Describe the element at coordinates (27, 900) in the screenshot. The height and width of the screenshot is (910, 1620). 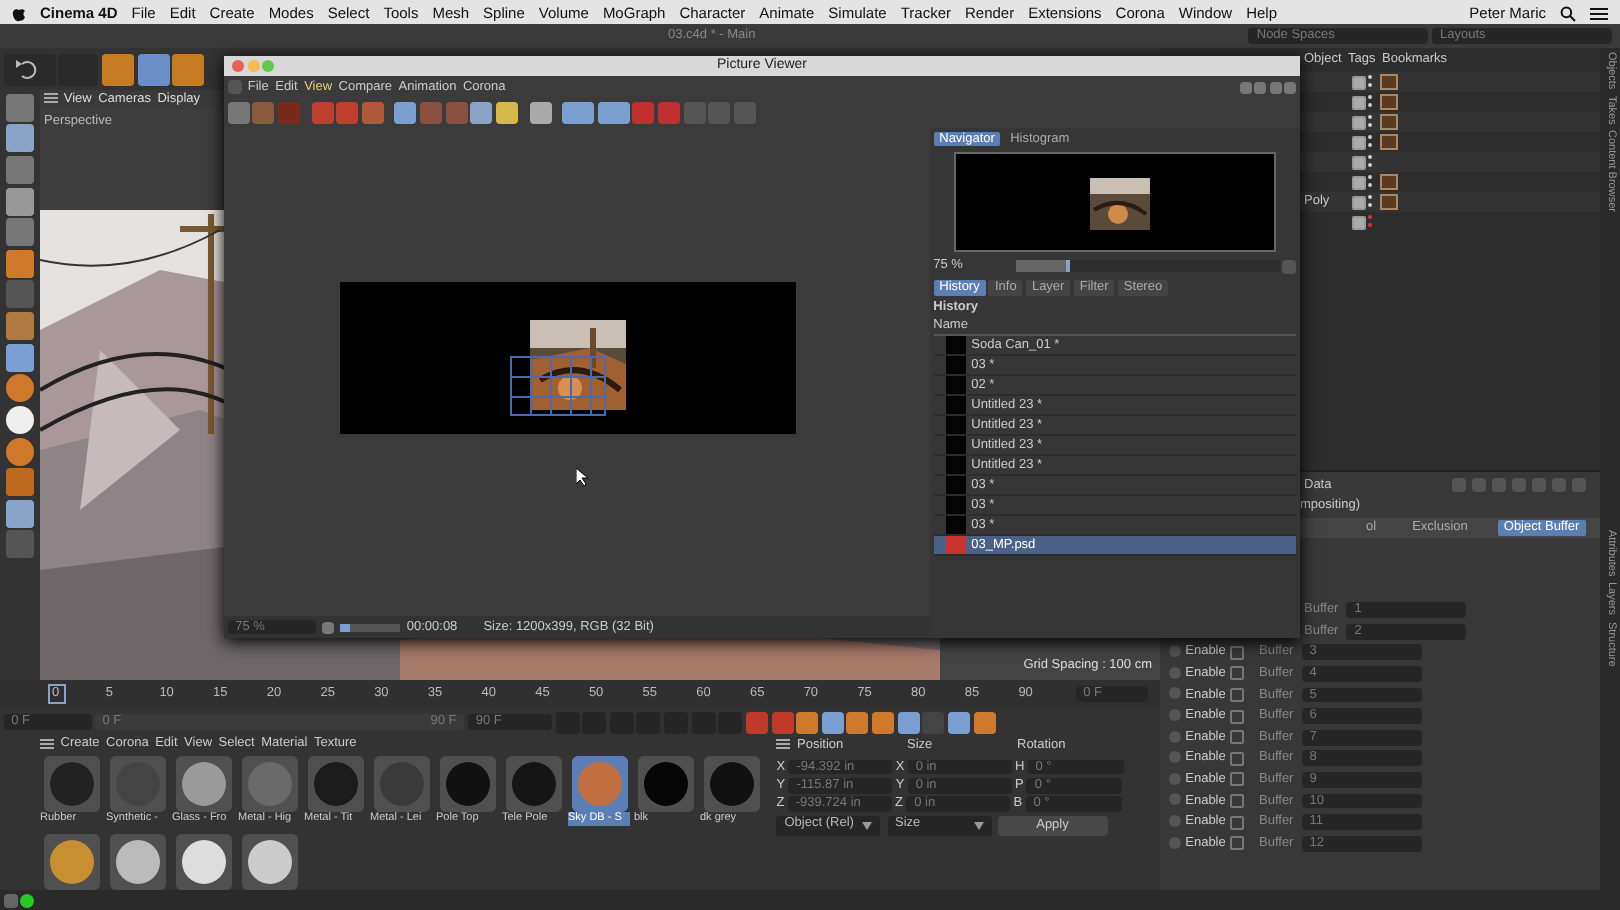
I see `status-dot` at that location.